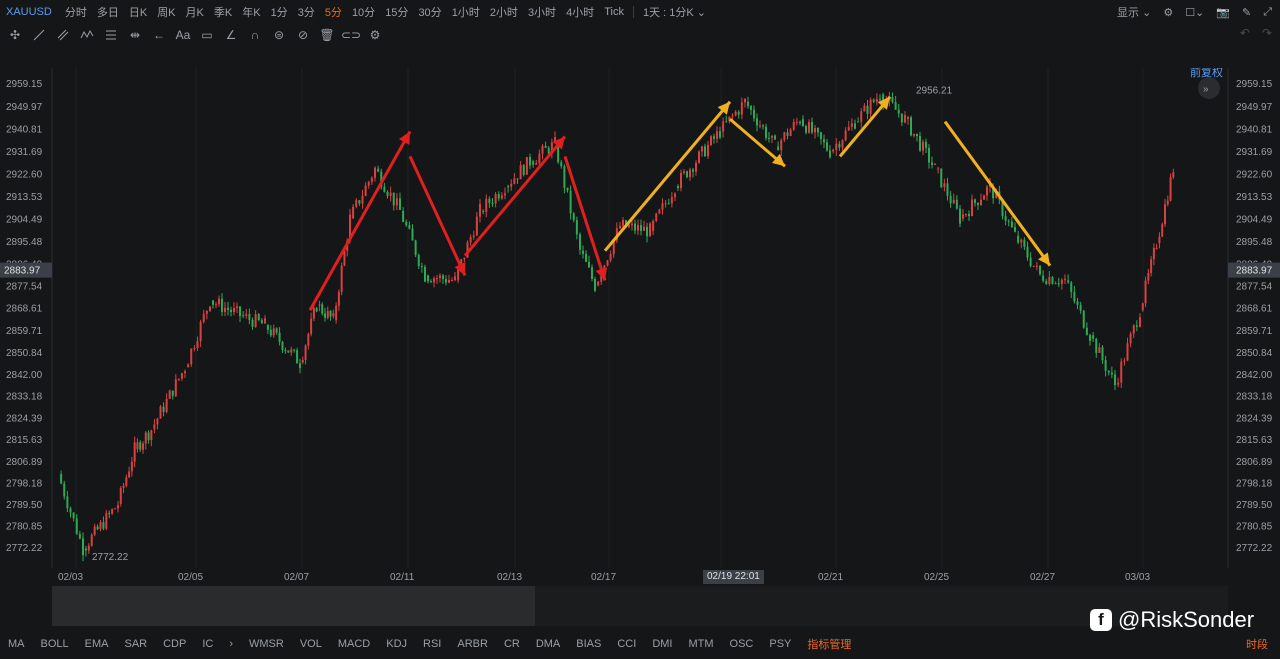 The image size is (1280, 659). What do you see at coordinates (135, 35) in the screenshot?
I see `measure-icon: ⇹` at bounding box center [135, 35].